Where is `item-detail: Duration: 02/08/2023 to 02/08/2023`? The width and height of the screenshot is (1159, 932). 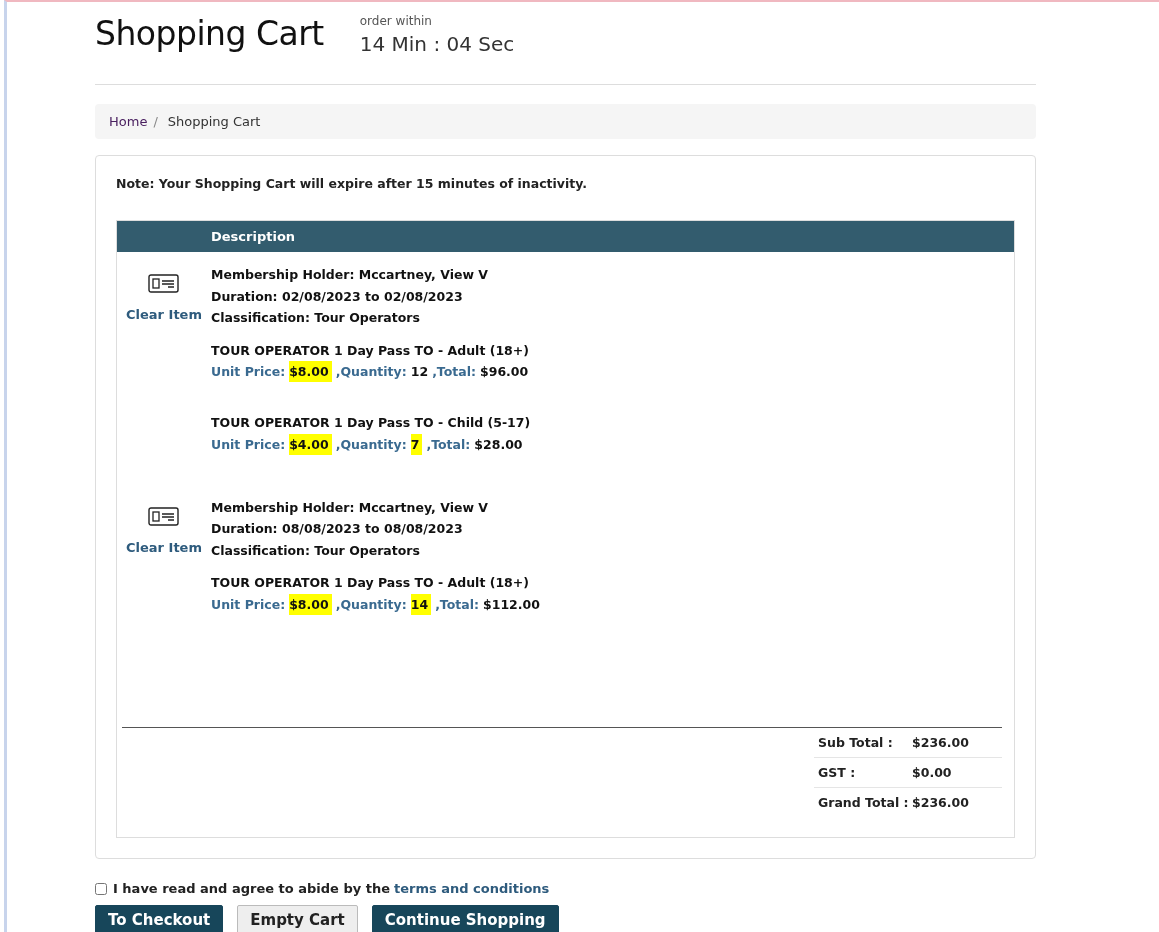 item-detail: Duration: 02/08/2023 to 02/08/2023 is located at coordinates (337, 296).